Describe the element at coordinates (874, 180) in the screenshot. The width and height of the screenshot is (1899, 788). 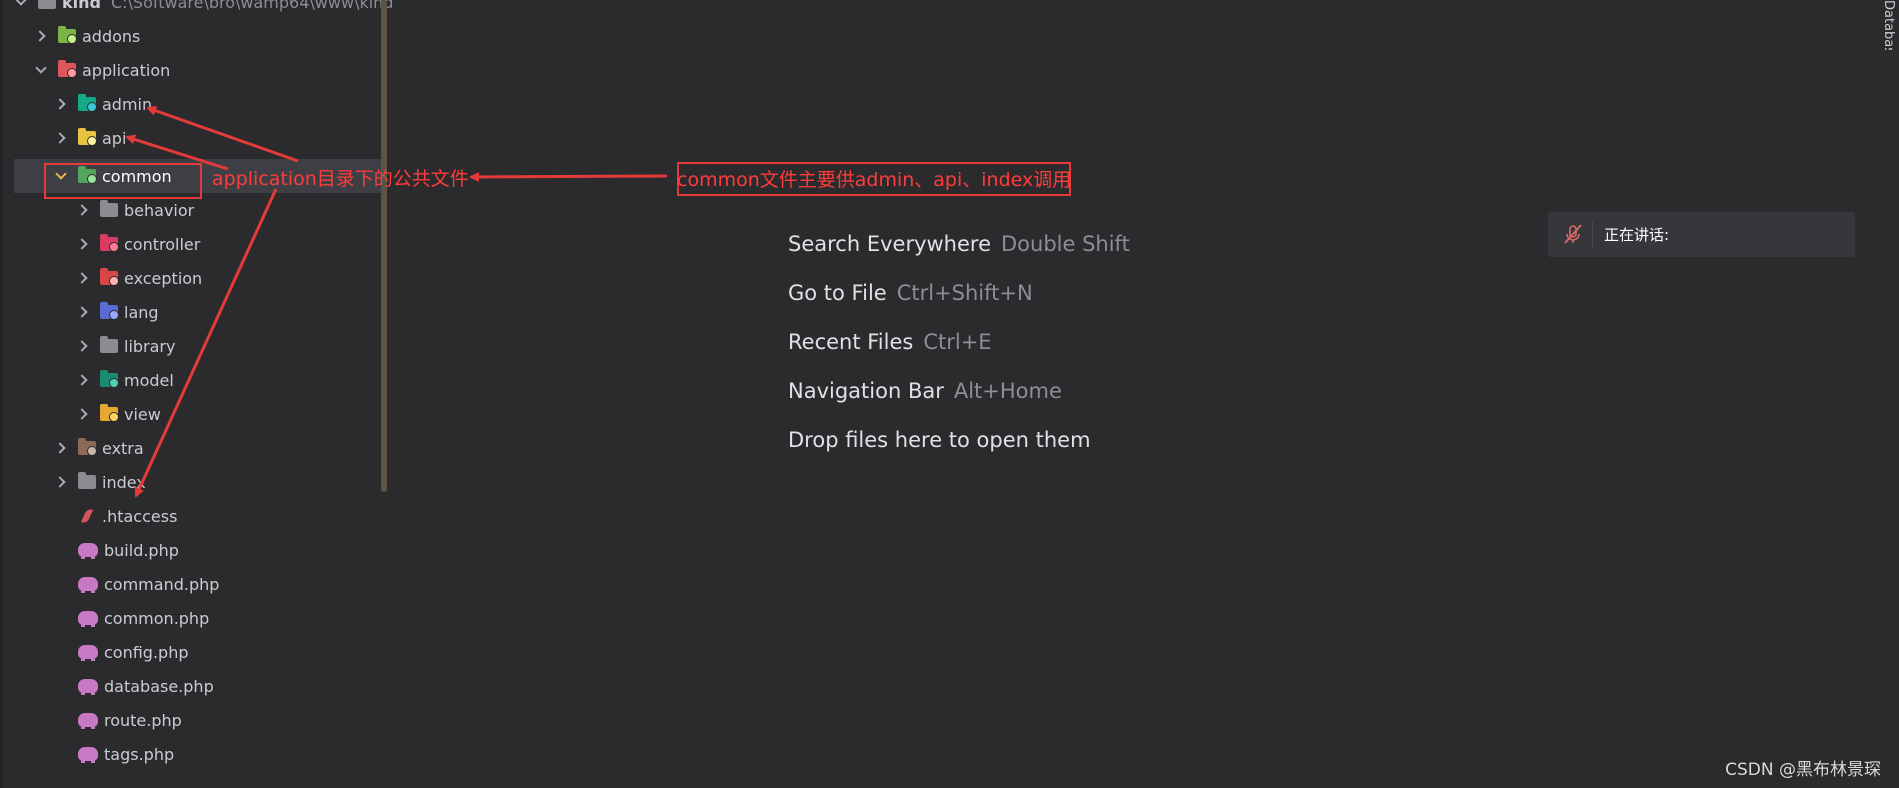
I see `annotation-text-right: common文件主要供admin、api、index调用` at that location.